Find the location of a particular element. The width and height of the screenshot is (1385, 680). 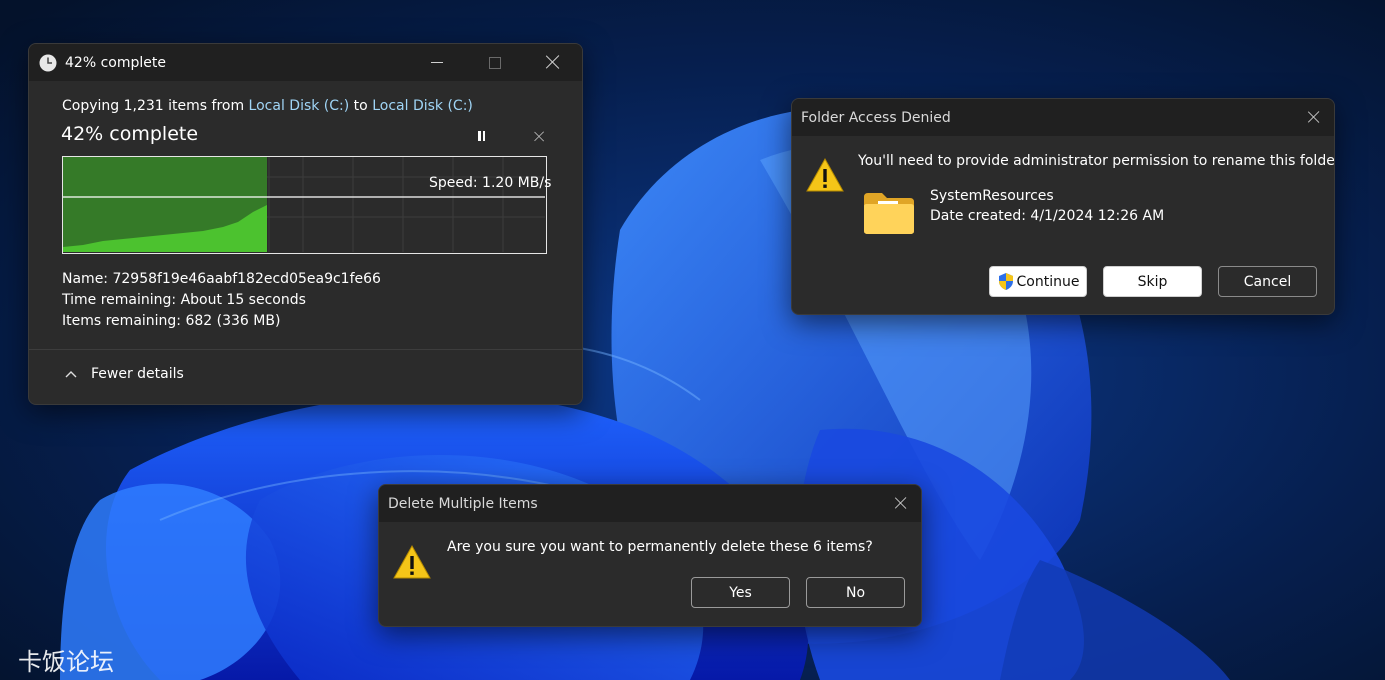

speed-label: Speed: 1.20 MB/s is located at coordinates (490, 183).